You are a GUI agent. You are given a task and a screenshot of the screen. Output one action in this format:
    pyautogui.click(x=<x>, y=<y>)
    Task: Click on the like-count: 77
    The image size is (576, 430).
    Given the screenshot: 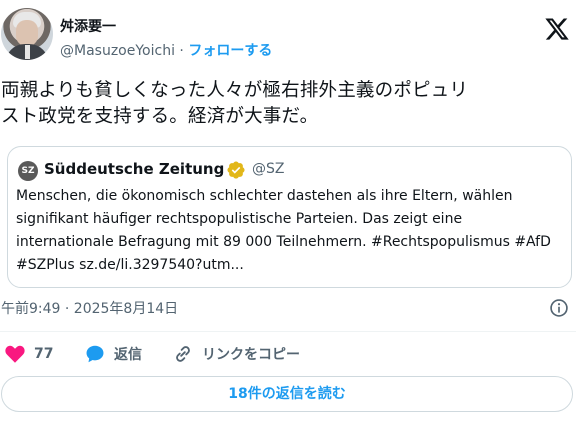 What is the action you would take?
    pyautogui.click(x=44, y=354)
    